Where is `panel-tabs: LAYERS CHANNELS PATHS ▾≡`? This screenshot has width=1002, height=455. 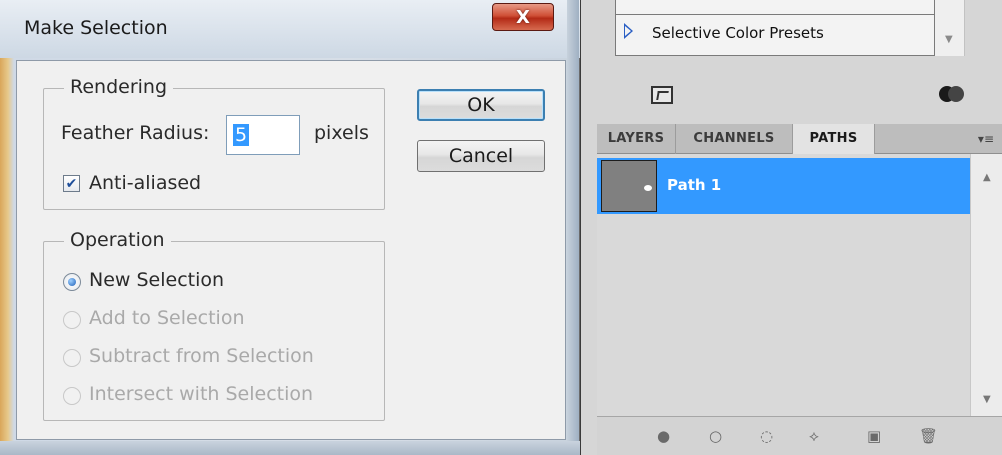 panel-tabs: LAYERS CHANNELS PATHS ▾≡ is located at coordinates (799, 139).